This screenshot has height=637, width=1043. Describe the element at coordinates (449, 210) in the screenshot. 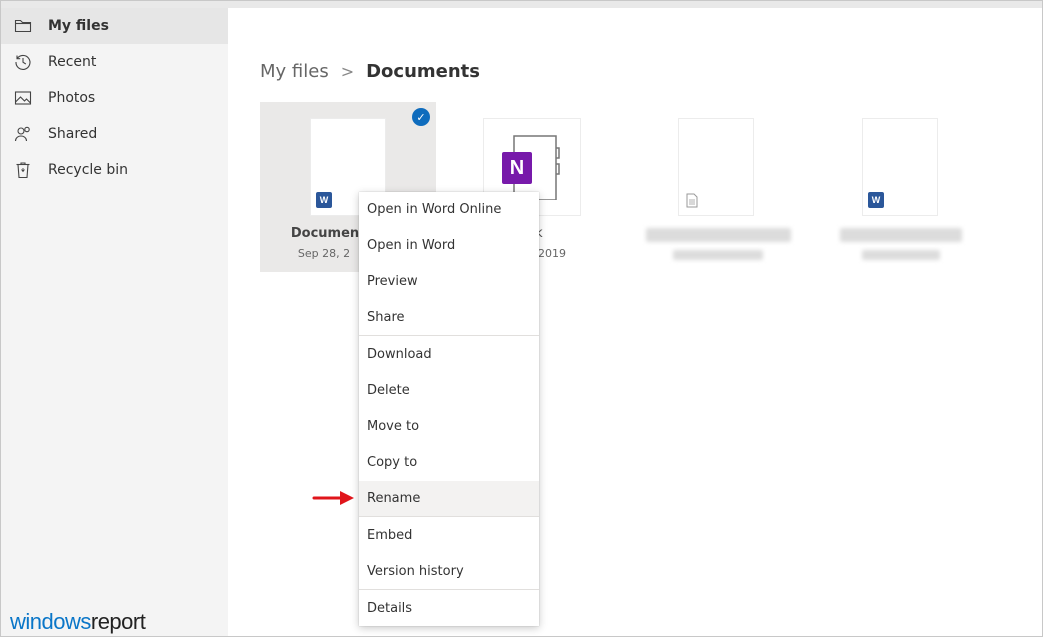

I see `menu-item-open-in-word-online: Open in Word Online` at that location.